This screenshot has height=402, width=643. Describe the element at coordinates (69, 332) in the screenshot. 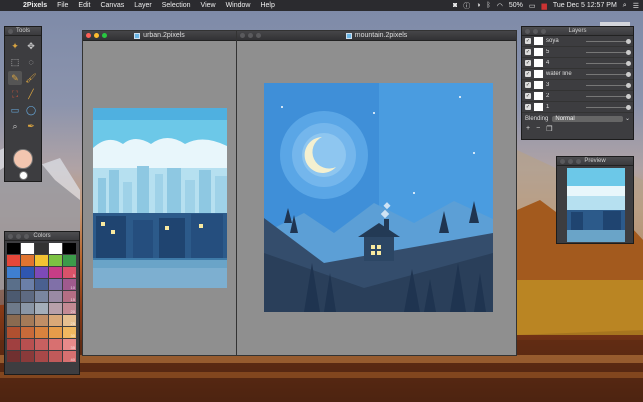

I see `color-swatch: 30` at that location.